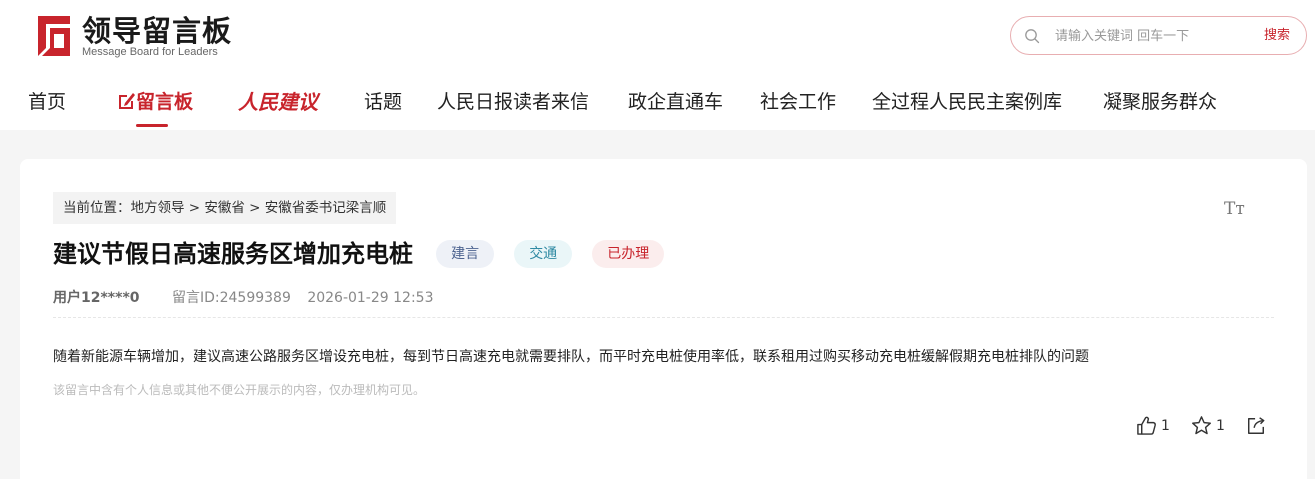 The width and height of the screenshot is (1315, 479). What do you see at coordinates (1234, 209) in the screenshot?
I see `text-size-icon: Tт` at bounding box center [1234, 209].